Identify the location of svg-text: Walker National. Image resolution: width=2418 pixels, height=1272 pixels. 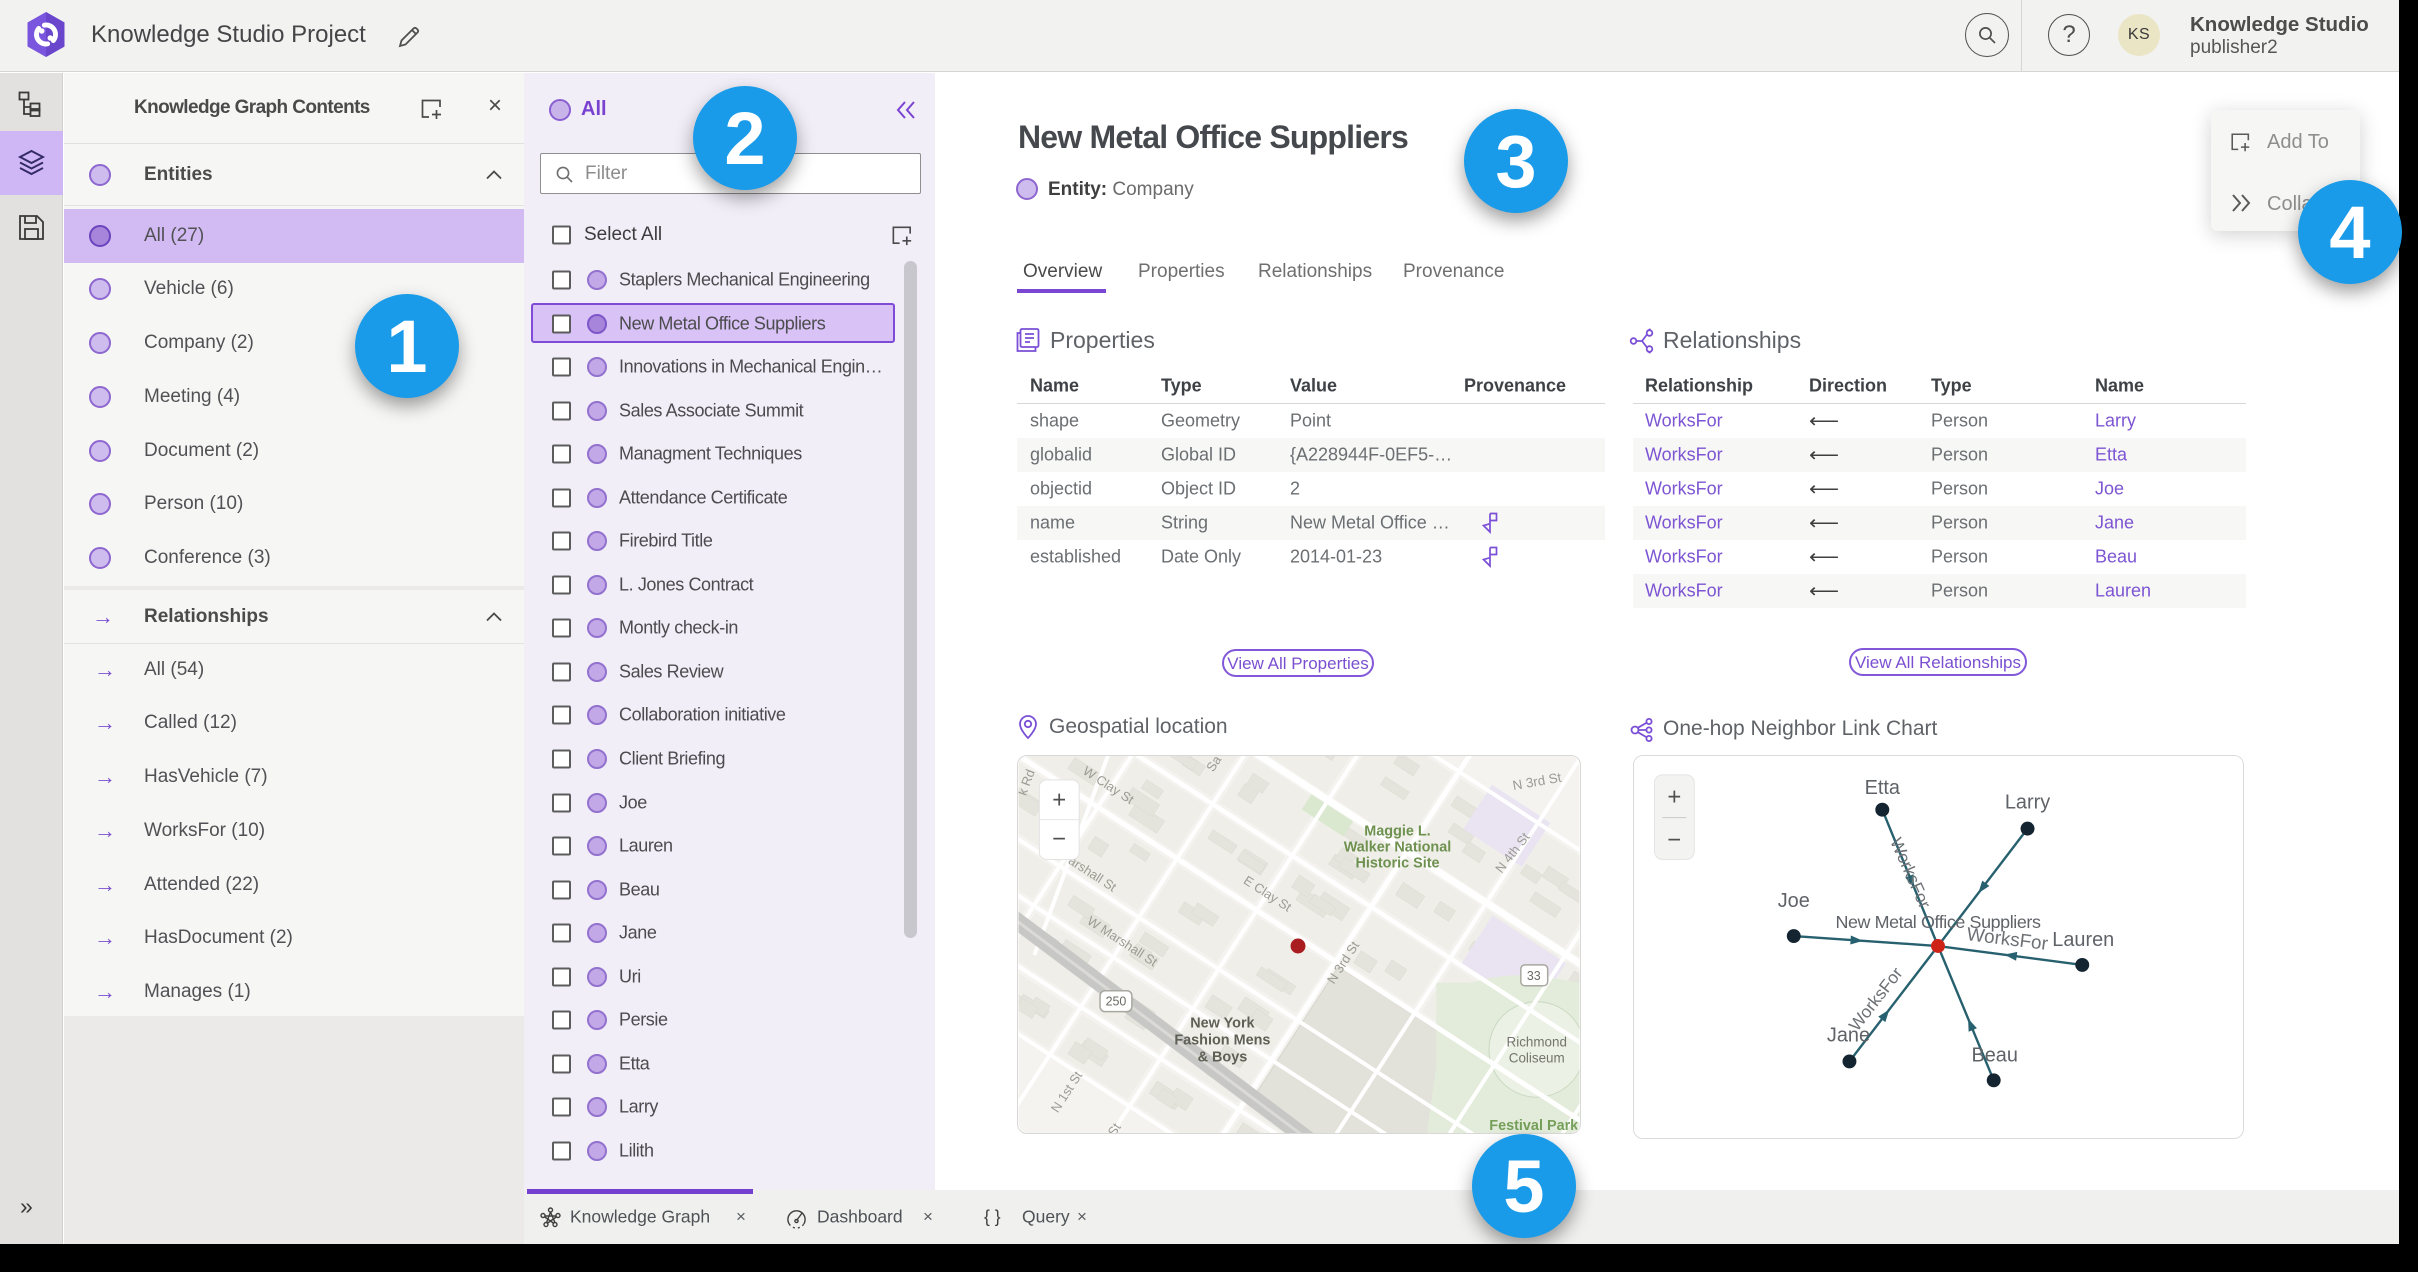
(1398, 847).